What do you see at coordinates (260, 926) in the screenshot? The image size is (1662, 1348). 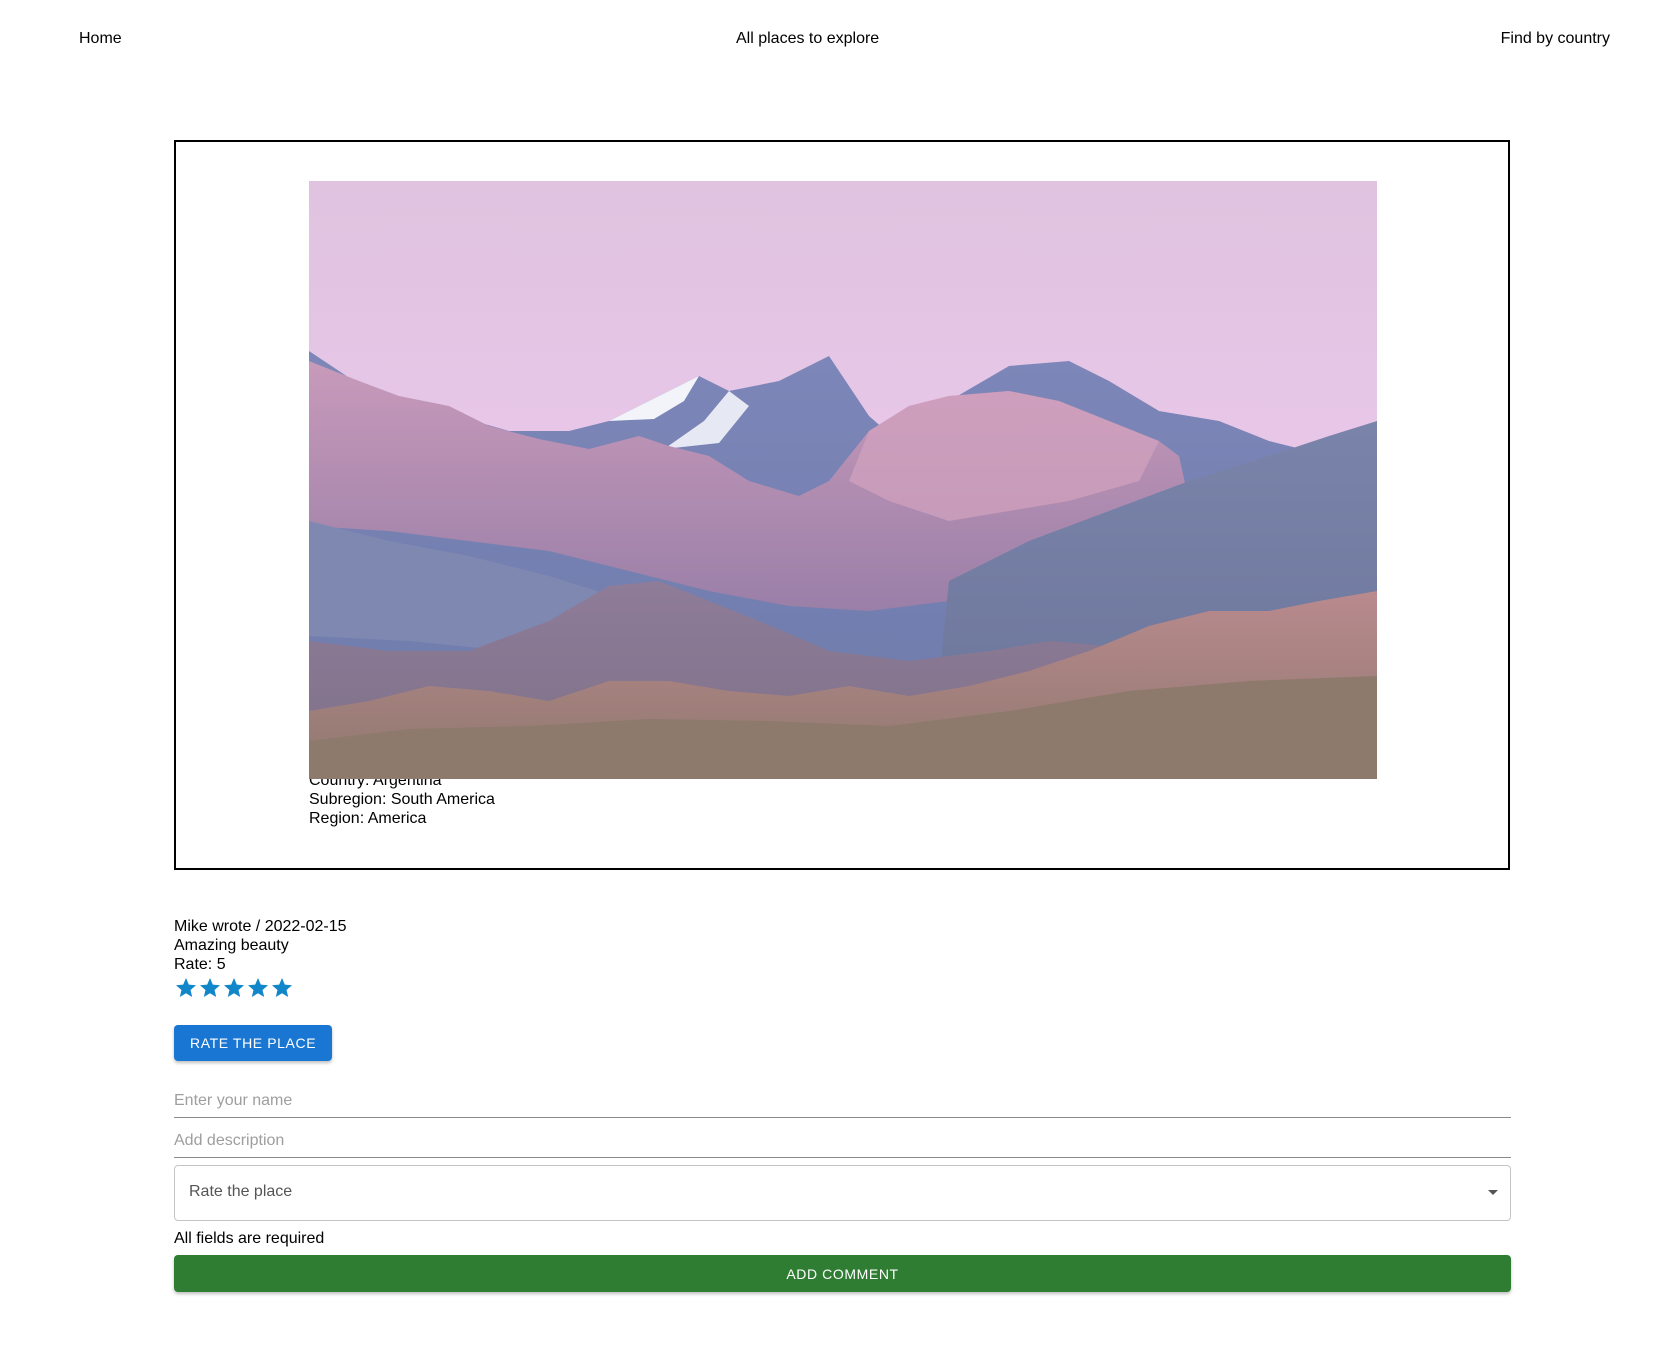 I see `comment-header: Mike wrote / 2022-02-15` at bounding box center [260, 926].